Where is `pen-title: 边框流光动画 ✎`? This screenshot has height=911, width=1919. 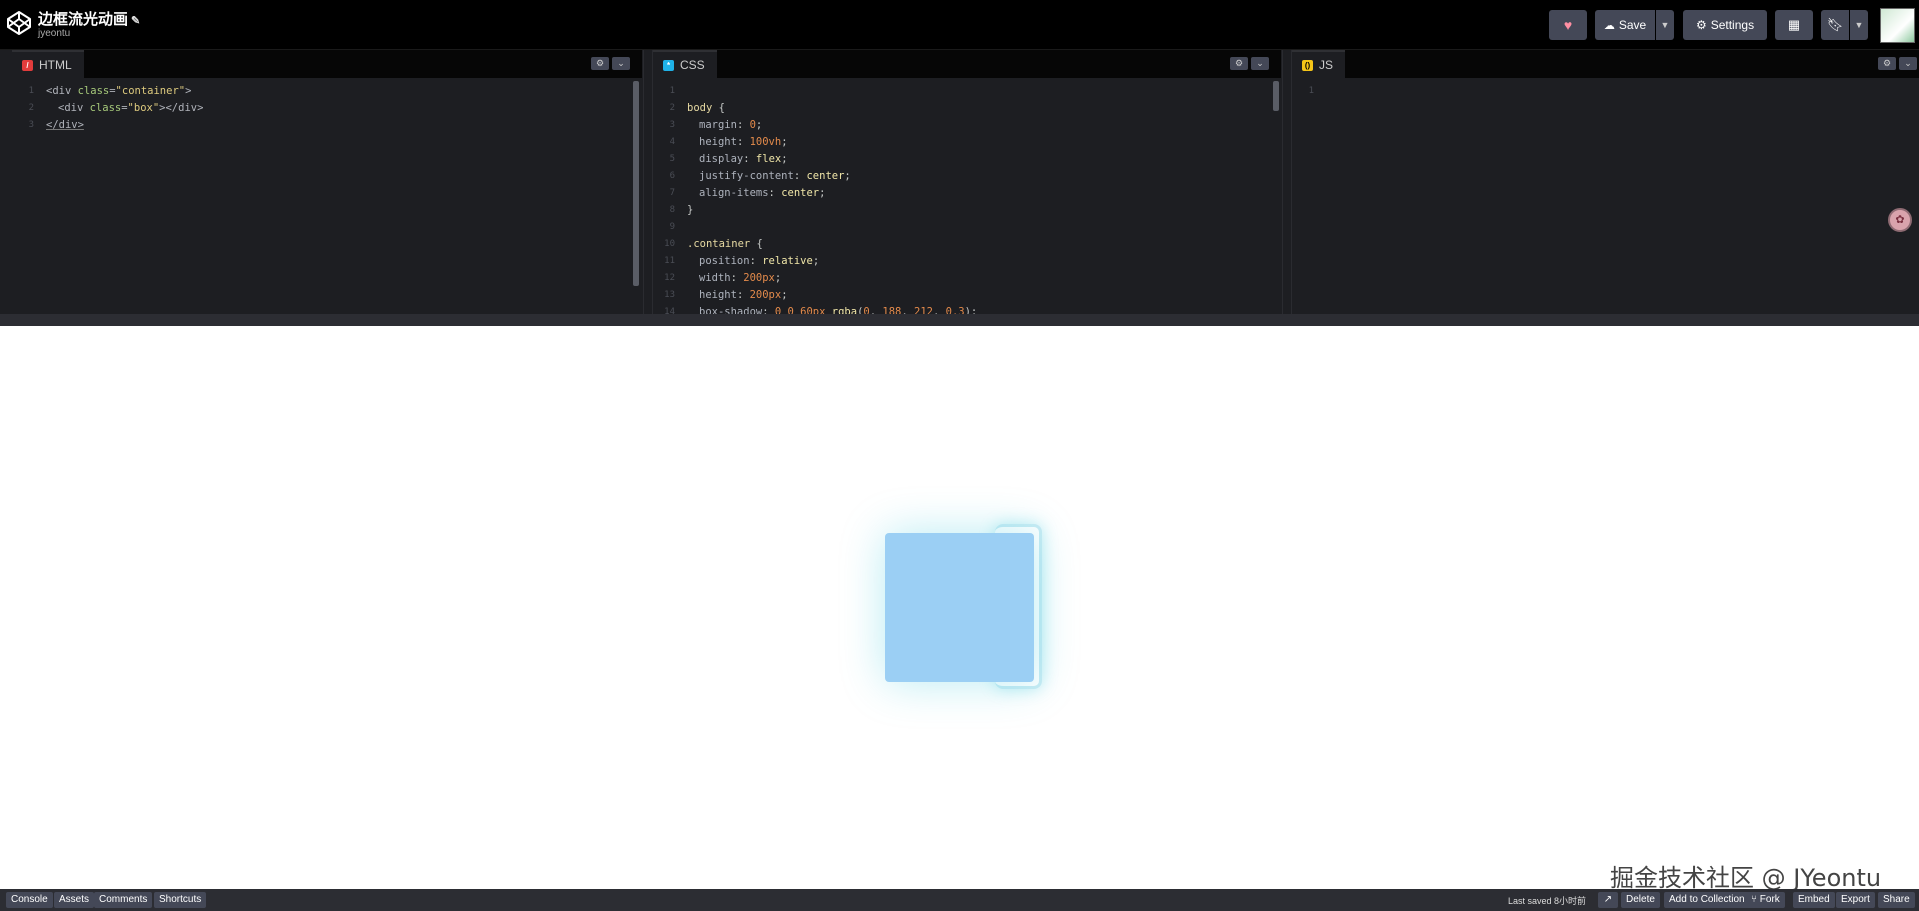 pen-title: 边框流光动画 ✎ is located at coordinates (89, 18).